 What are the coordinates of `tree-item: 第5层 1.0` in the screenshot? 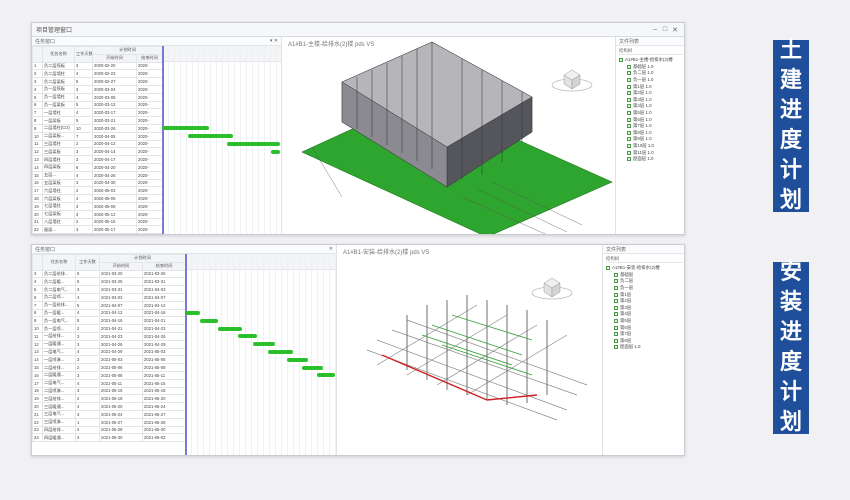 It's located at (651, 113).